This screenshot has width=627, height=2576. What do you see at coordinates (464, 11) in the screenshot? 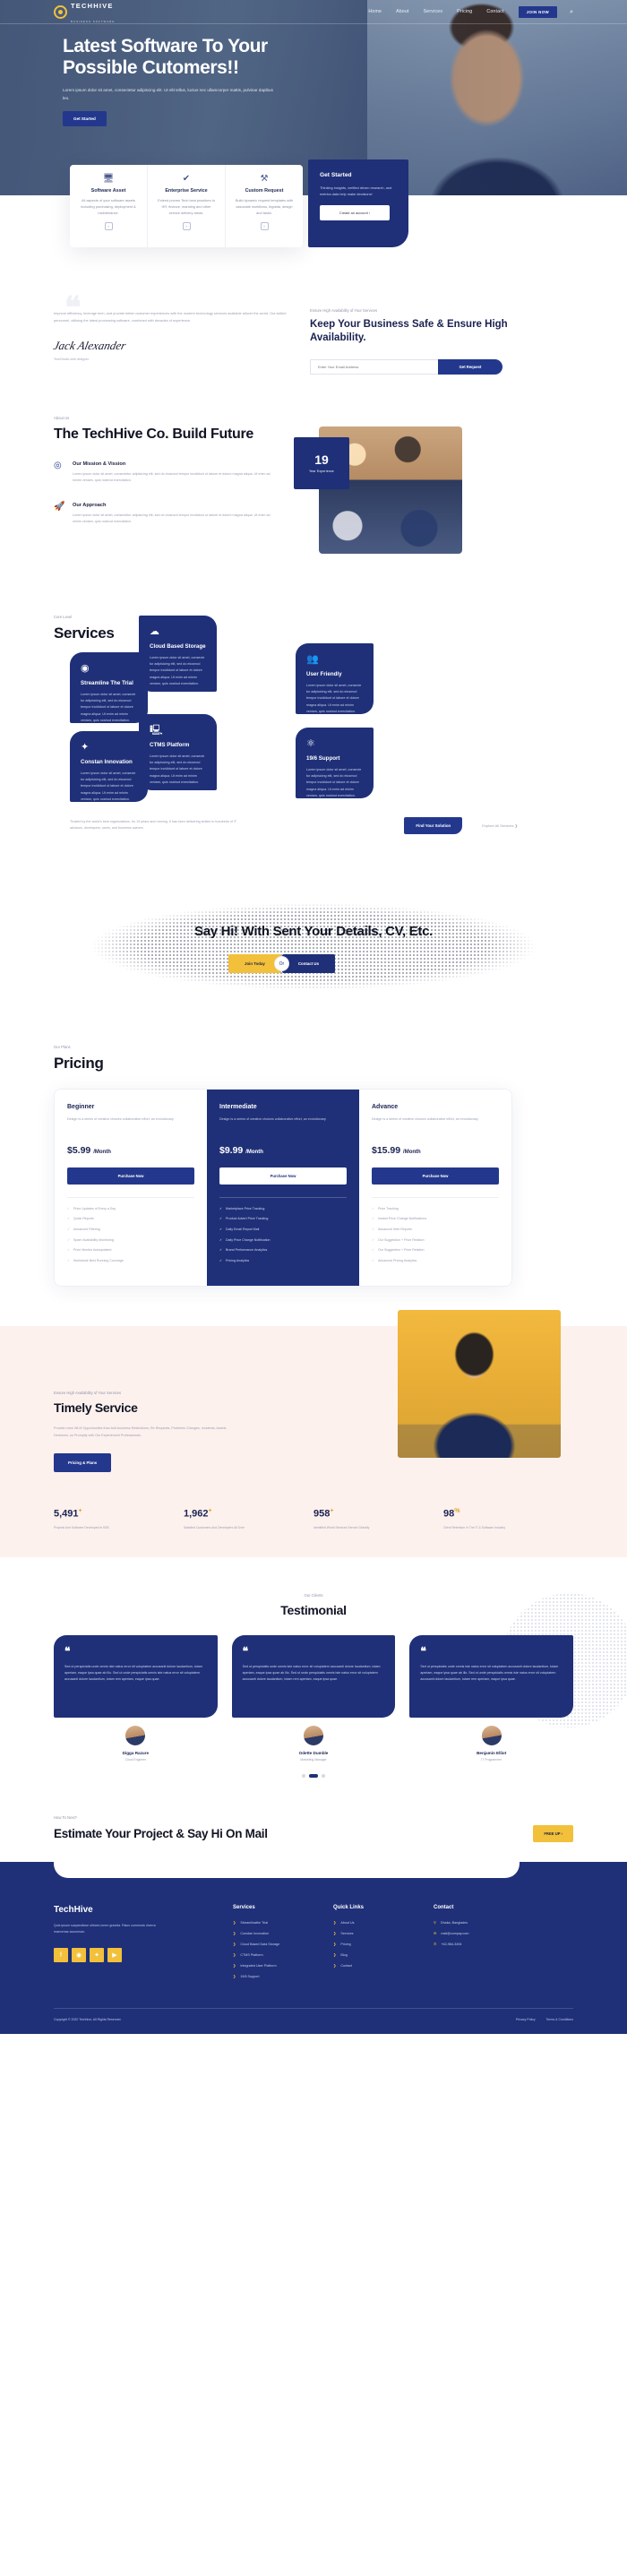
I see `nav-item-pricing: Pricing` at bounding box center [464, 11].